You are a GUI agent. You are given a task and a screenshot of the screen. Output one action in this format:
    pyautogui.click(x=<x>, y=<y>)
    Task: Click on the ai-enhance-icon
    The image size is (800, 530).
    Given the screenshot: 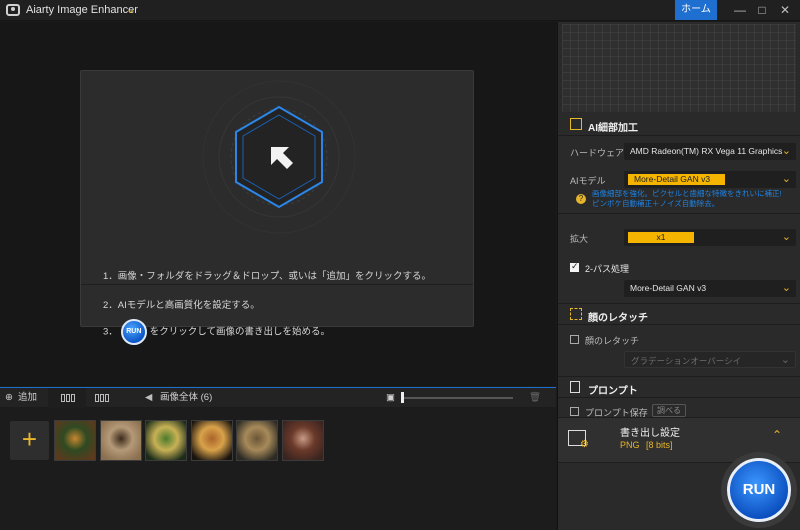 What is the action you would take?
    pyautogui.click(x=576, y=124)
    